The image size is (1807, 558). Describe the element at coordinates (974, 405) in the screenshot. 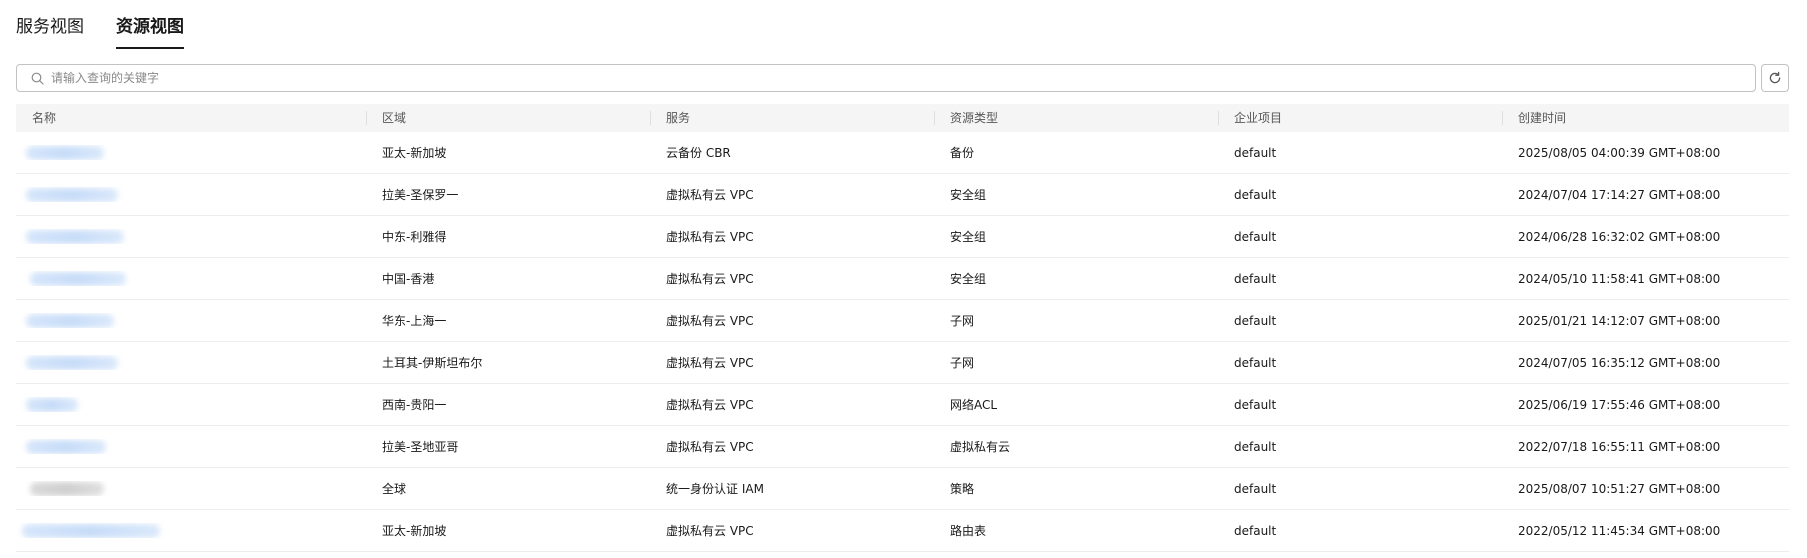

I see `resource-type-cell: 网络ACL` at that location.